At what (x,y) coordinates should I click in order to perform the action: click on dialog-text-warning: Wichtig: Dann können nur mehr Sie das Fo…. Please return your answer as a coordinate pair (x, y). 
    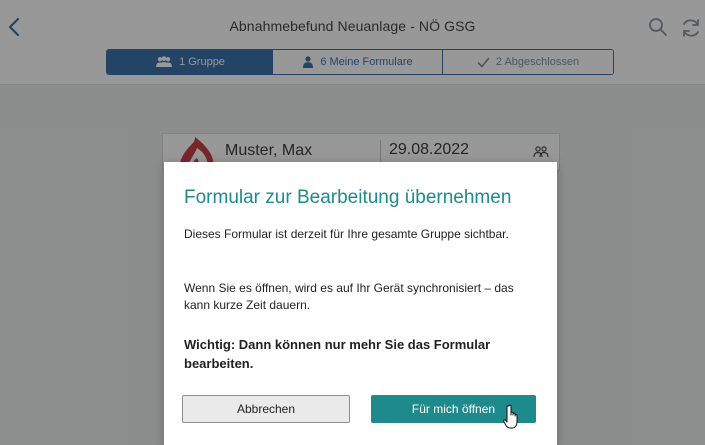
    Looking at the image, I should click on (337, 354).